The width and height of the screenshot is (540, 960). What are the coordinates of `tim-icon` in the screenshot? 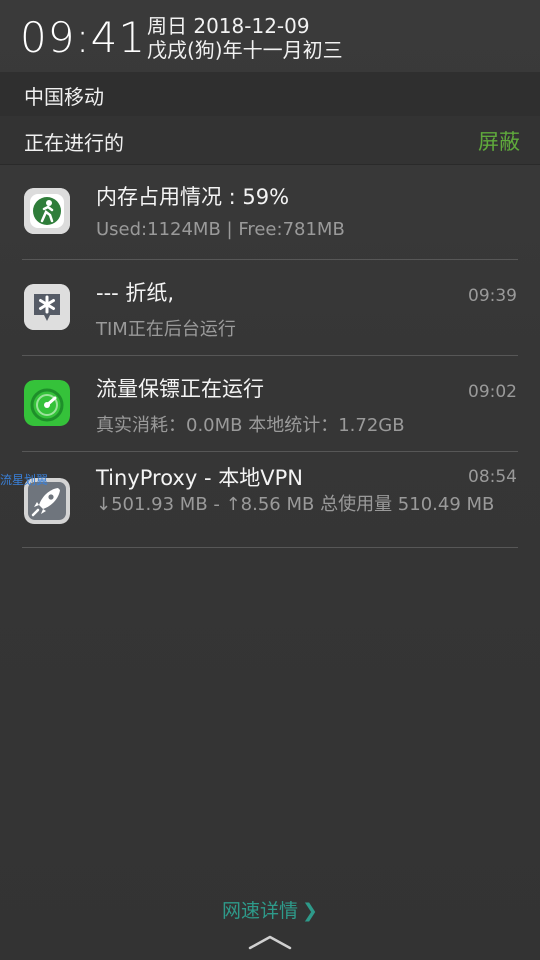 It's located at (47, 307).